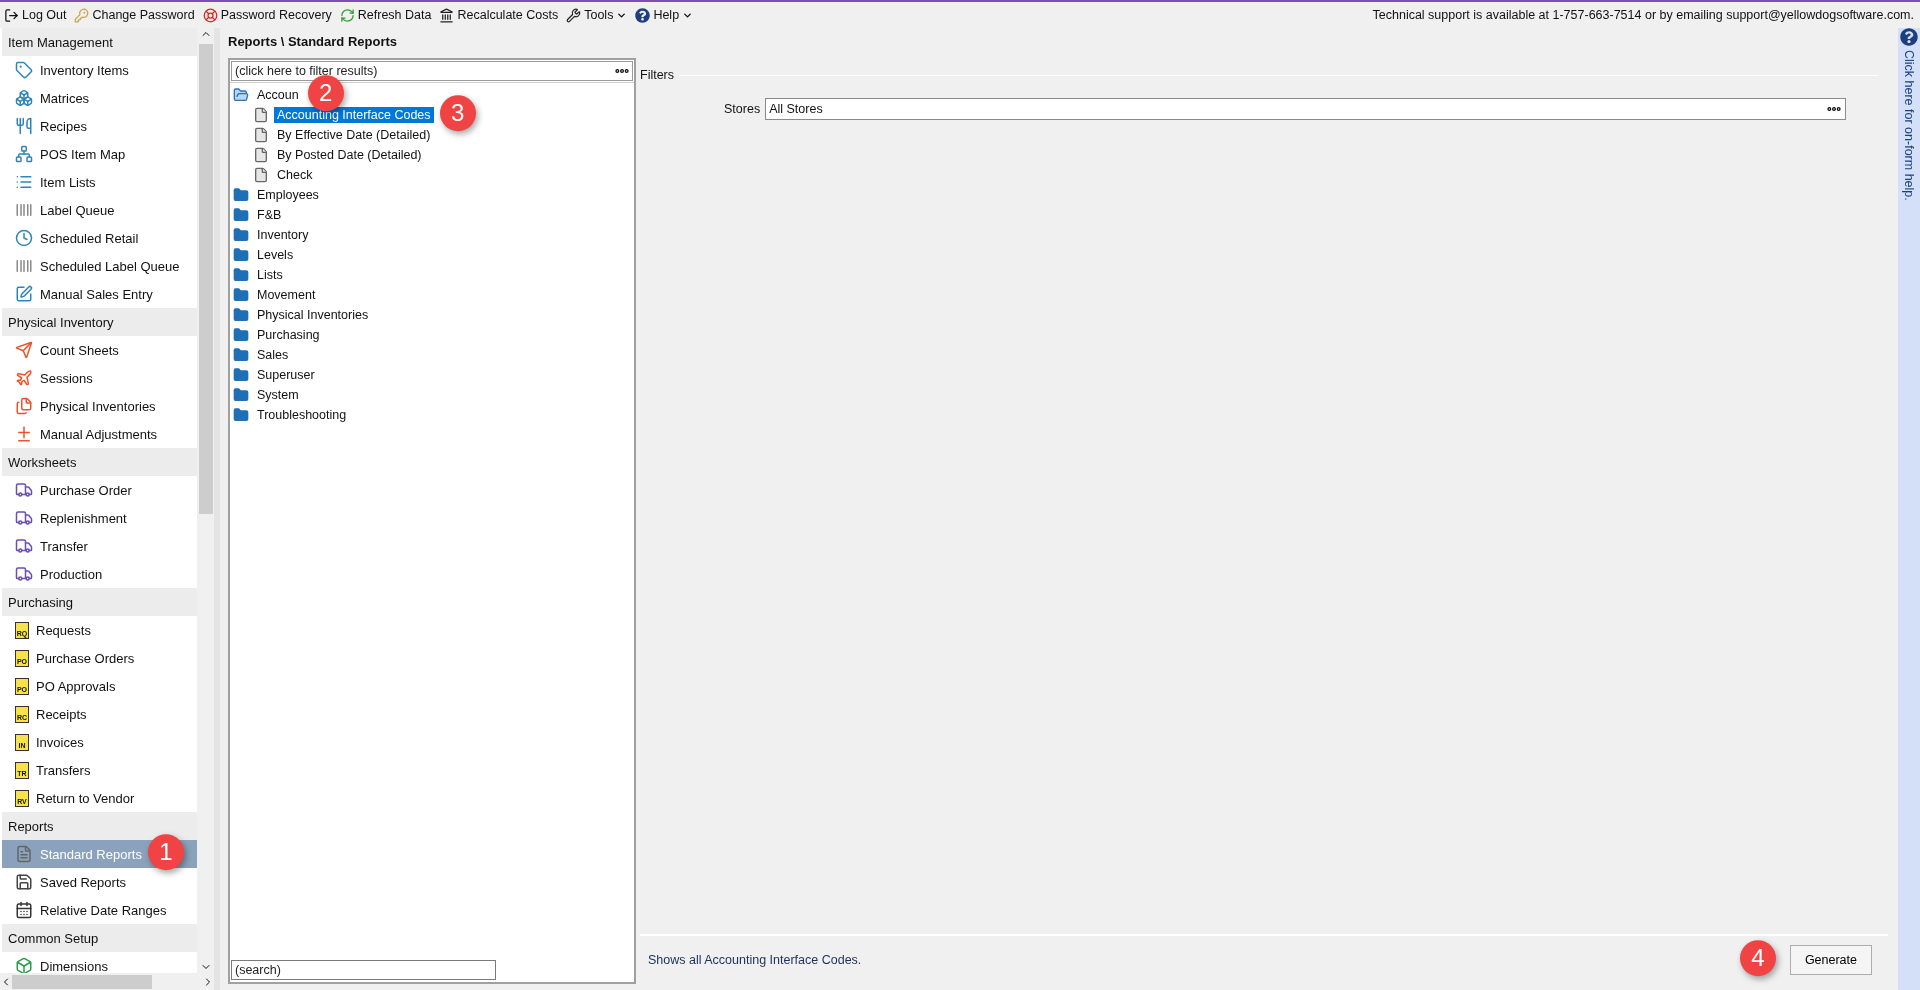 The image size is (1920, 990). What do you see at coordinates (24, 238) in the screenshot?
I see `clock-icon` at bounding box center [24, 238].